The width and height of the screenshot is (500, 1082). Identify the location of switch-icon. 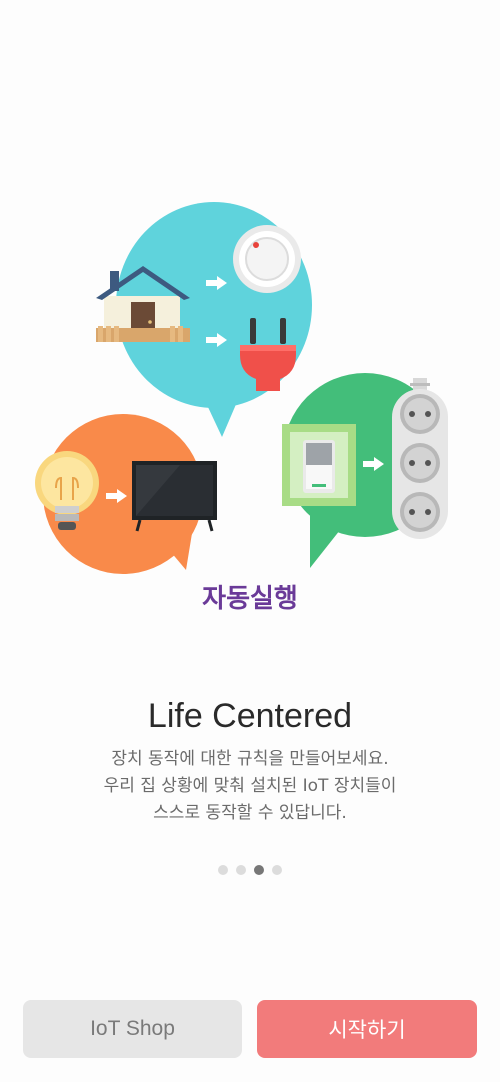
(319, 465).